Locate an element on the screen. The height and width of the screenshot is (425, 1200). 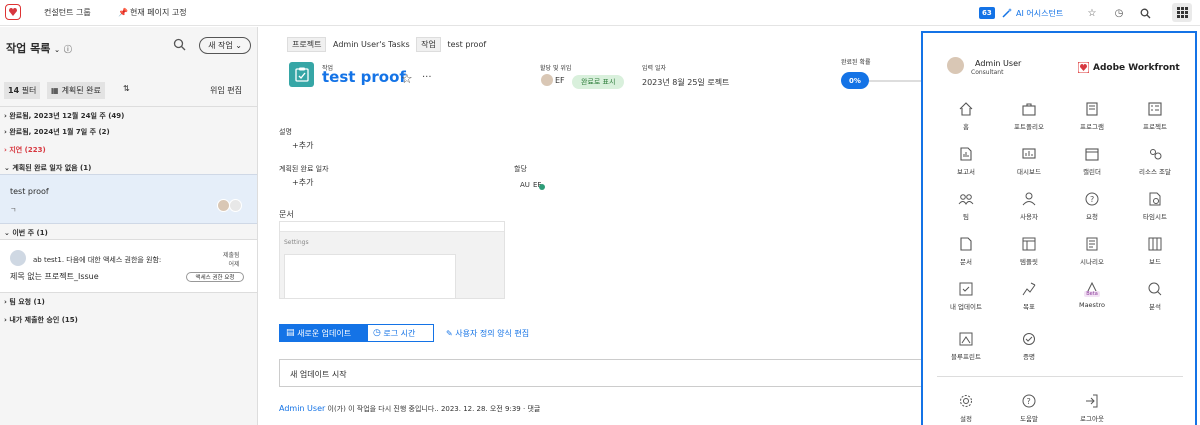
brand: Adobe Workfront is located at coordinates (1129, 67).